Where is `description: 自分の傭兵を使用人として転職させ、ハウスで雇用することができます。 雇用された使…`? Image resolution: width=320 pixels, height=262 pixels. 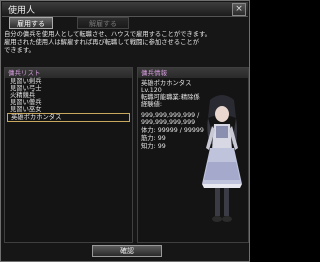
description: 自分の傭兵を使用人として転職させ、ハウスで雇用することができます。 雇用された使… is located at coordinates (126, 43).